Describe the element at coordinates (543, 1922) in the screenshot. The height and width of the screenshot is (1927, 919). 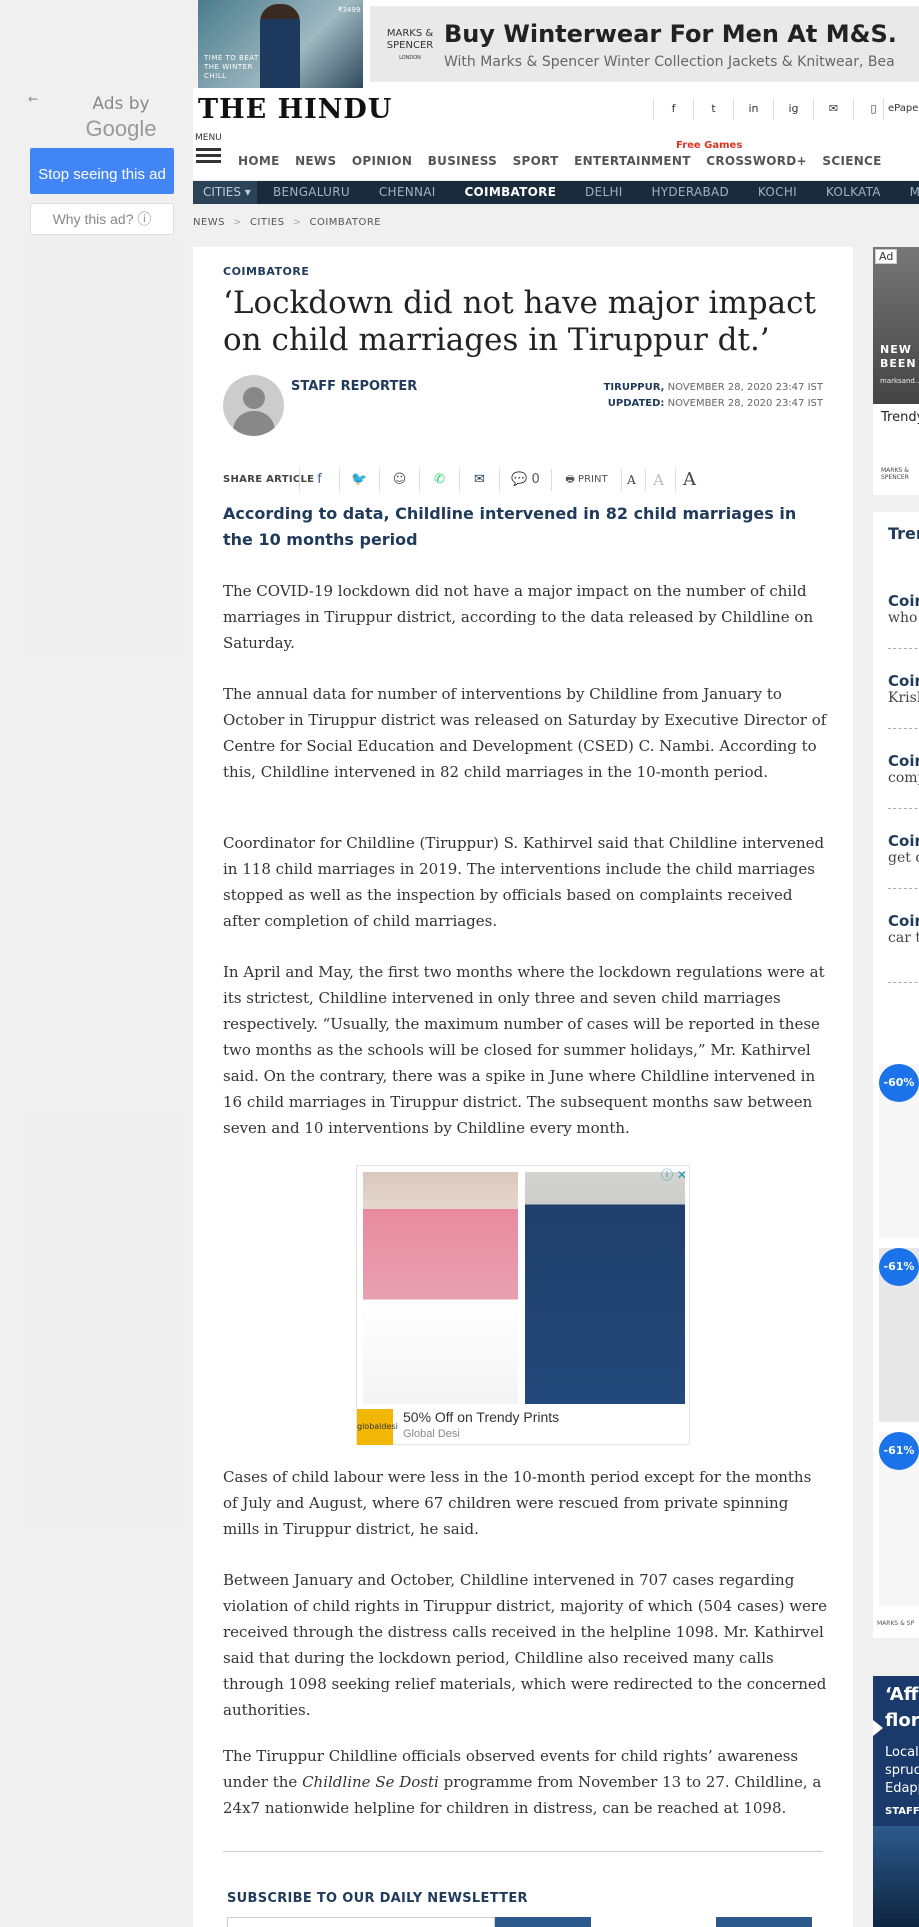
I see `newsletter-subscribe-button` at that location.